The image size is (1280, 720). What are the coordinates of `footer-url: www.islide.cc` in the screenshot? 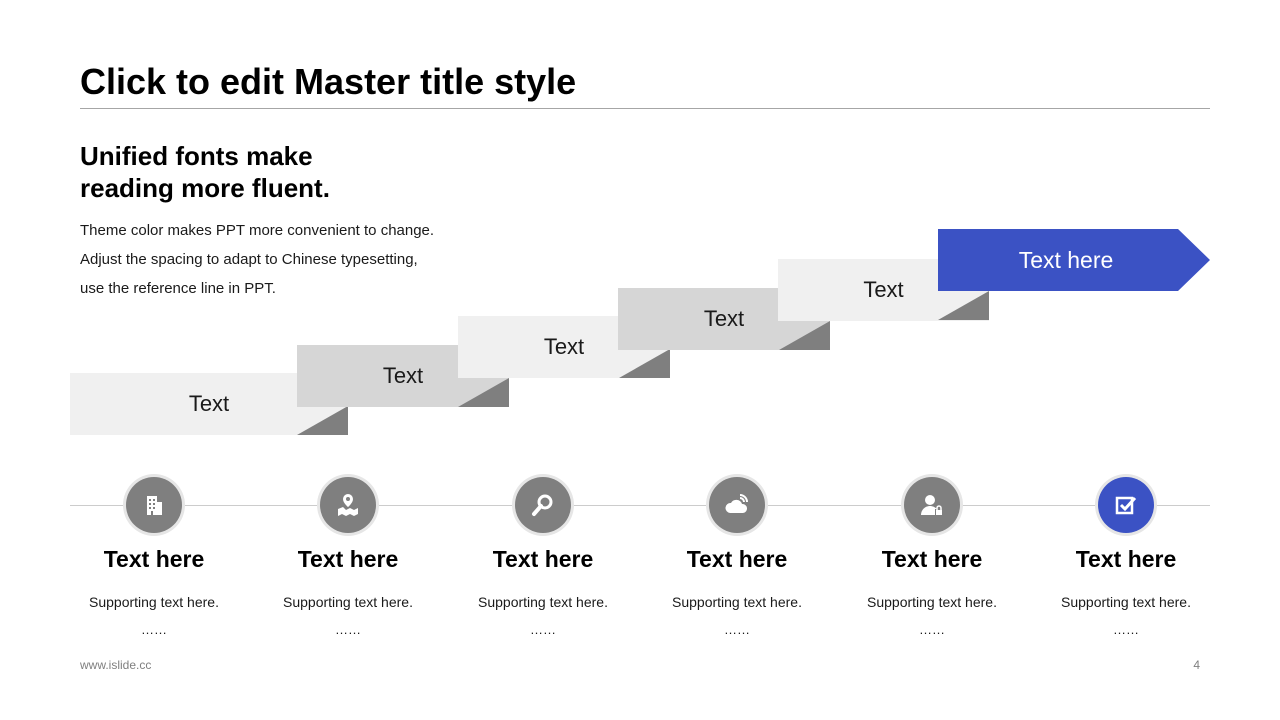 It's located at (116, 665).